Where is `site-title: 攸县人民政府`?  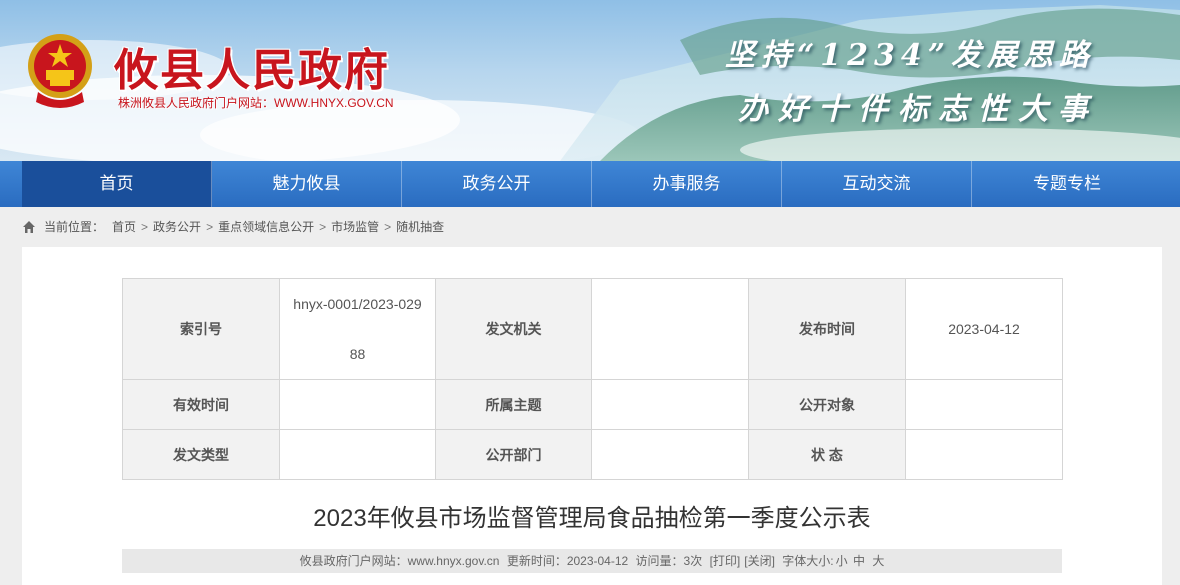 site-title: 攸县人民政府 is located at coordinates (252, 70).